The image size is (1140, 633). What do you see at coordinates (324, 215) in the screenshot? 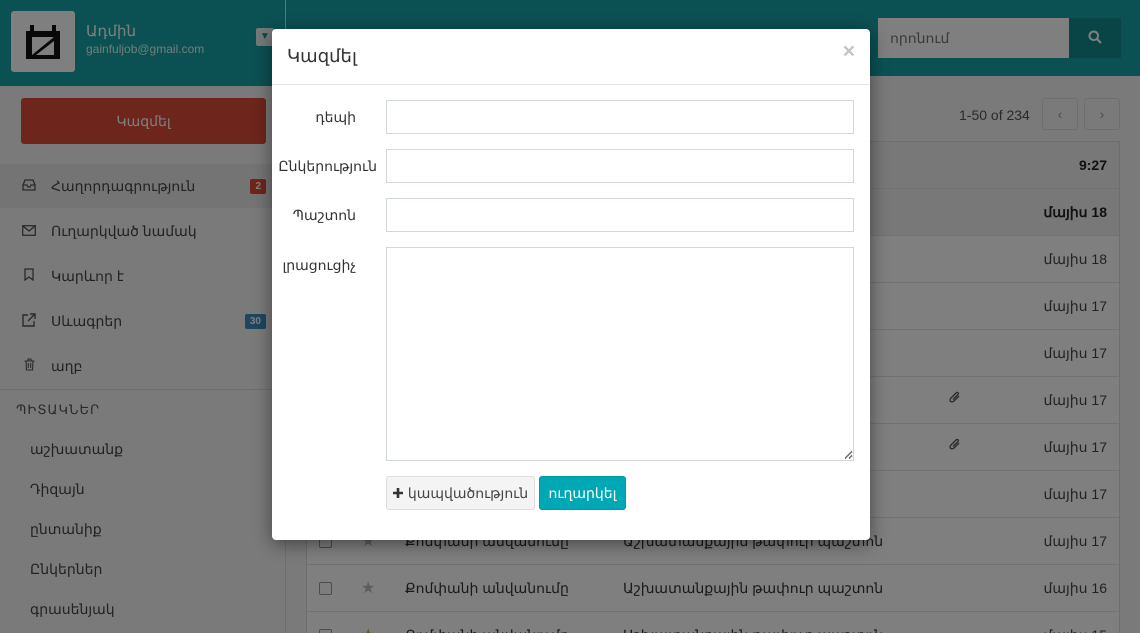
I see `position-label: Պաշտոն` at bounding box center [324, 215].